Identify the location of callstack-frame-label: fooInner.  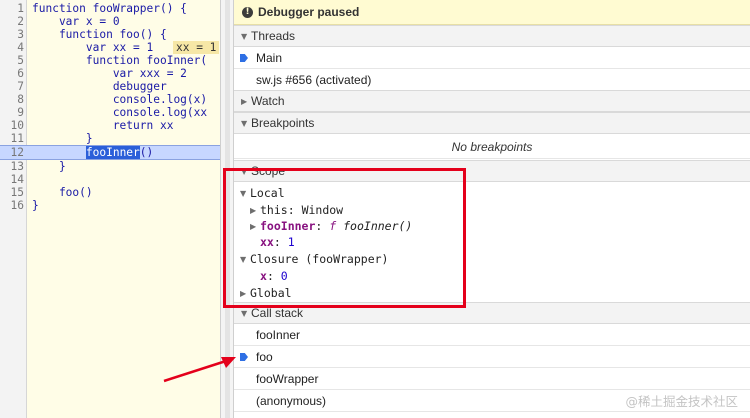
(278, 334).